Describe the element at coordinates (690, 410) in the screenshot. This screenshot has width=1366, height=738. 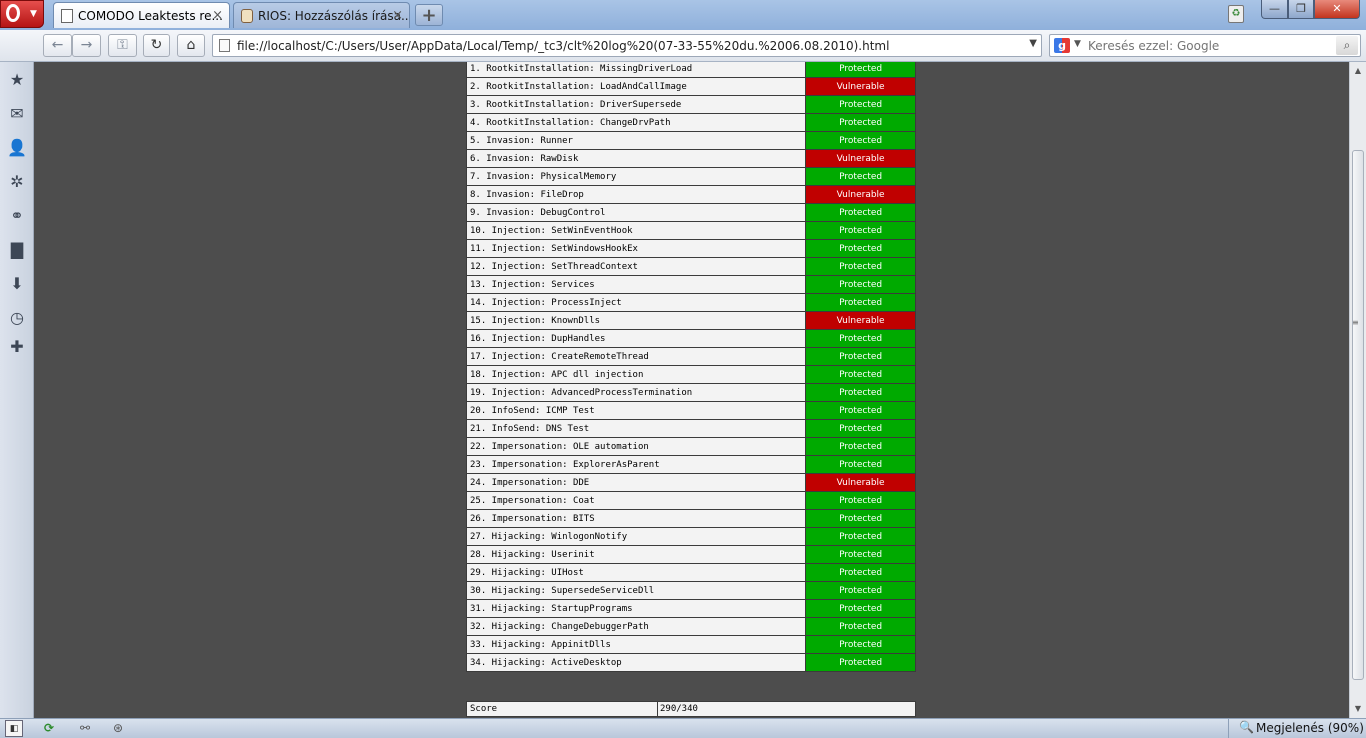
I see `table-row: 20. InfoSend: ICMP Test Protected` at that location.